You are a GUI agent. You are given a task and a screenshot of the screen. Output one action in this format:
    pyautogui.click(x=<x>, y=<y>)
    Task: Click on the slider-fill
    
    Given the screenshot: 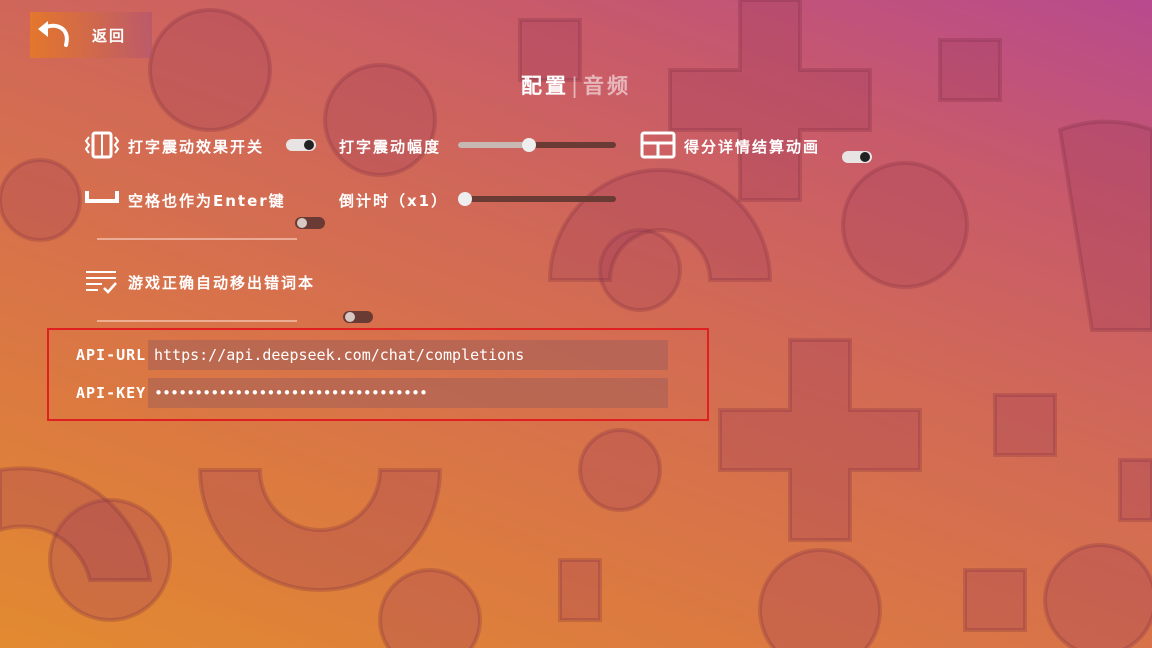 What is the action you would take?
    pyautogui.click(x=493, y=145)
    